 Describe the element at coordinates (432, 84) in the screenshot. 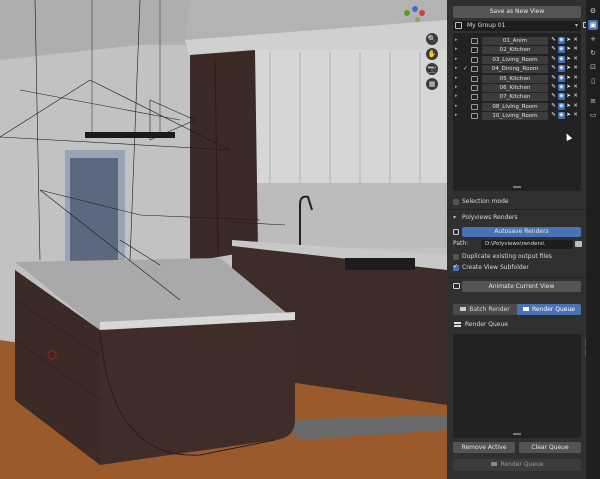

I see `grid-icon: ▦` at that location.